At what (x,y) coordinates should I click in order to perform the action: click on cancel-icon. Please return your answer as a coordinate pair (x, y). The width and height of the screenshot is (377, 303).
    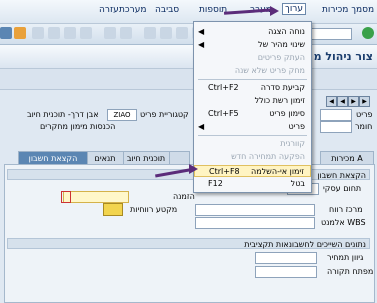
    Looking at the image, I should click on (150, 33).